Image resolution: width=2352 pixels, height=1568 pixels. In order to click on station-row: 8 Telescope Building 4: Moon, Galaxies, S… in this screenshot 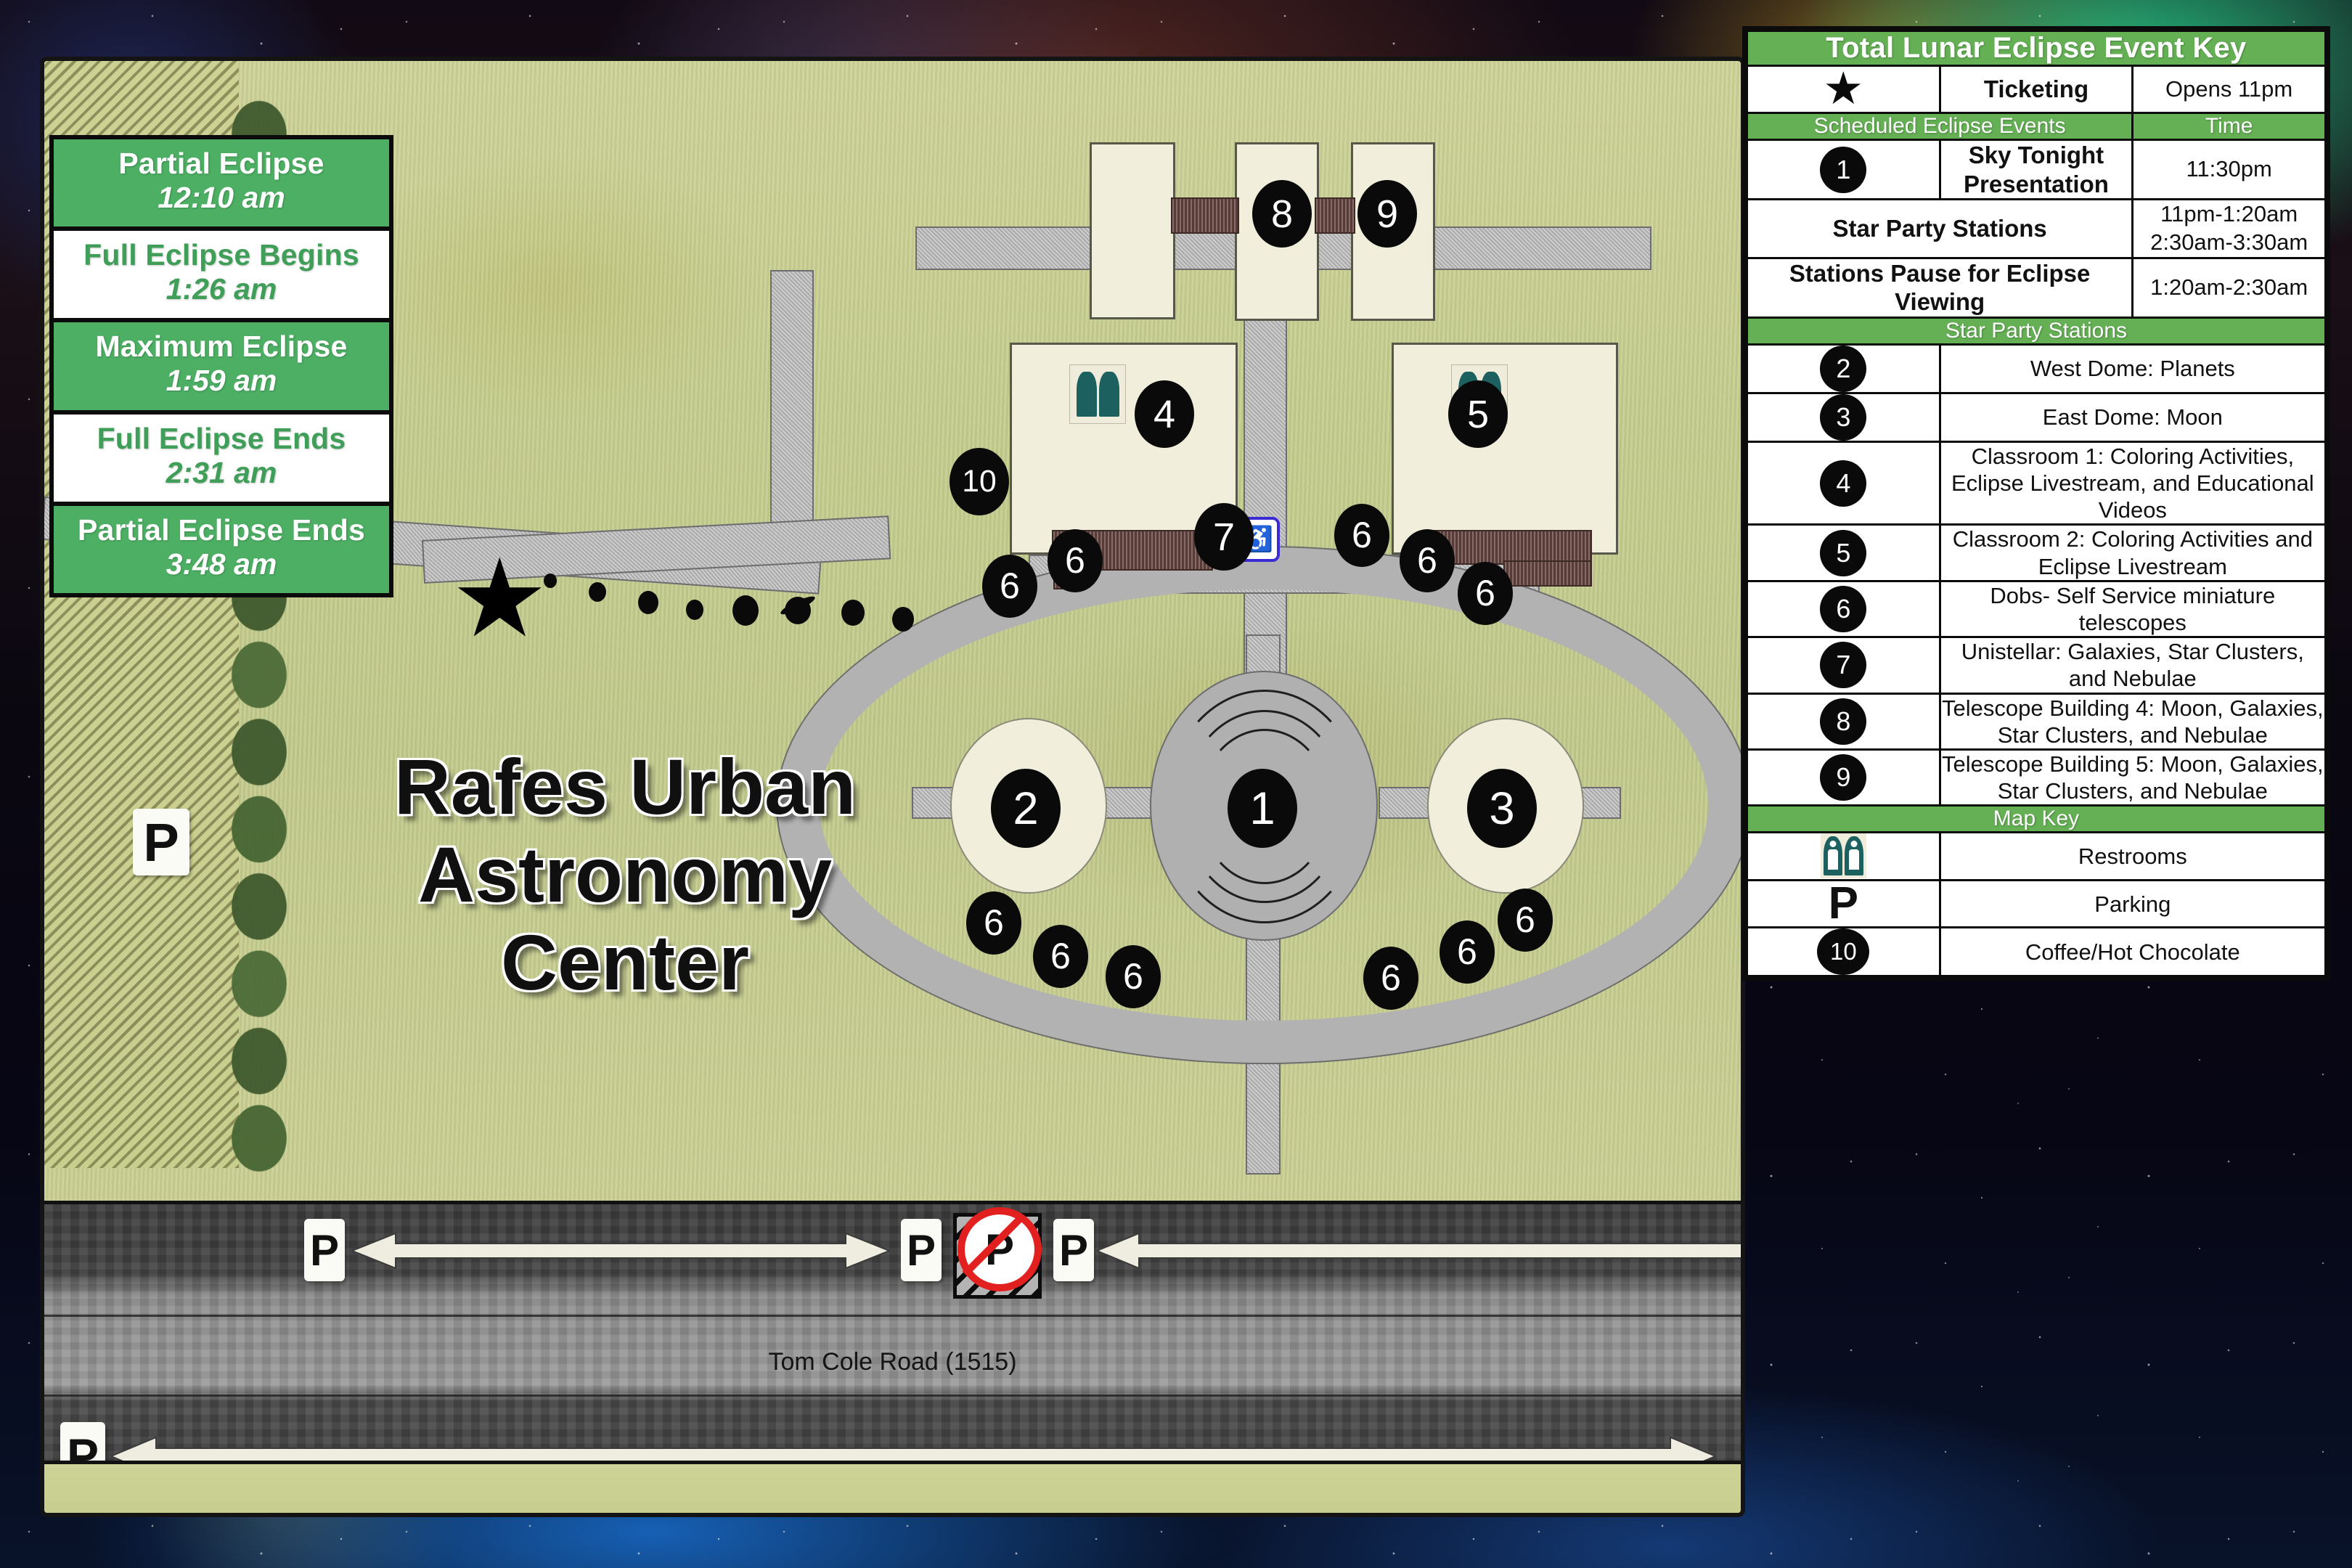, I will do `click(2037, 722)`.